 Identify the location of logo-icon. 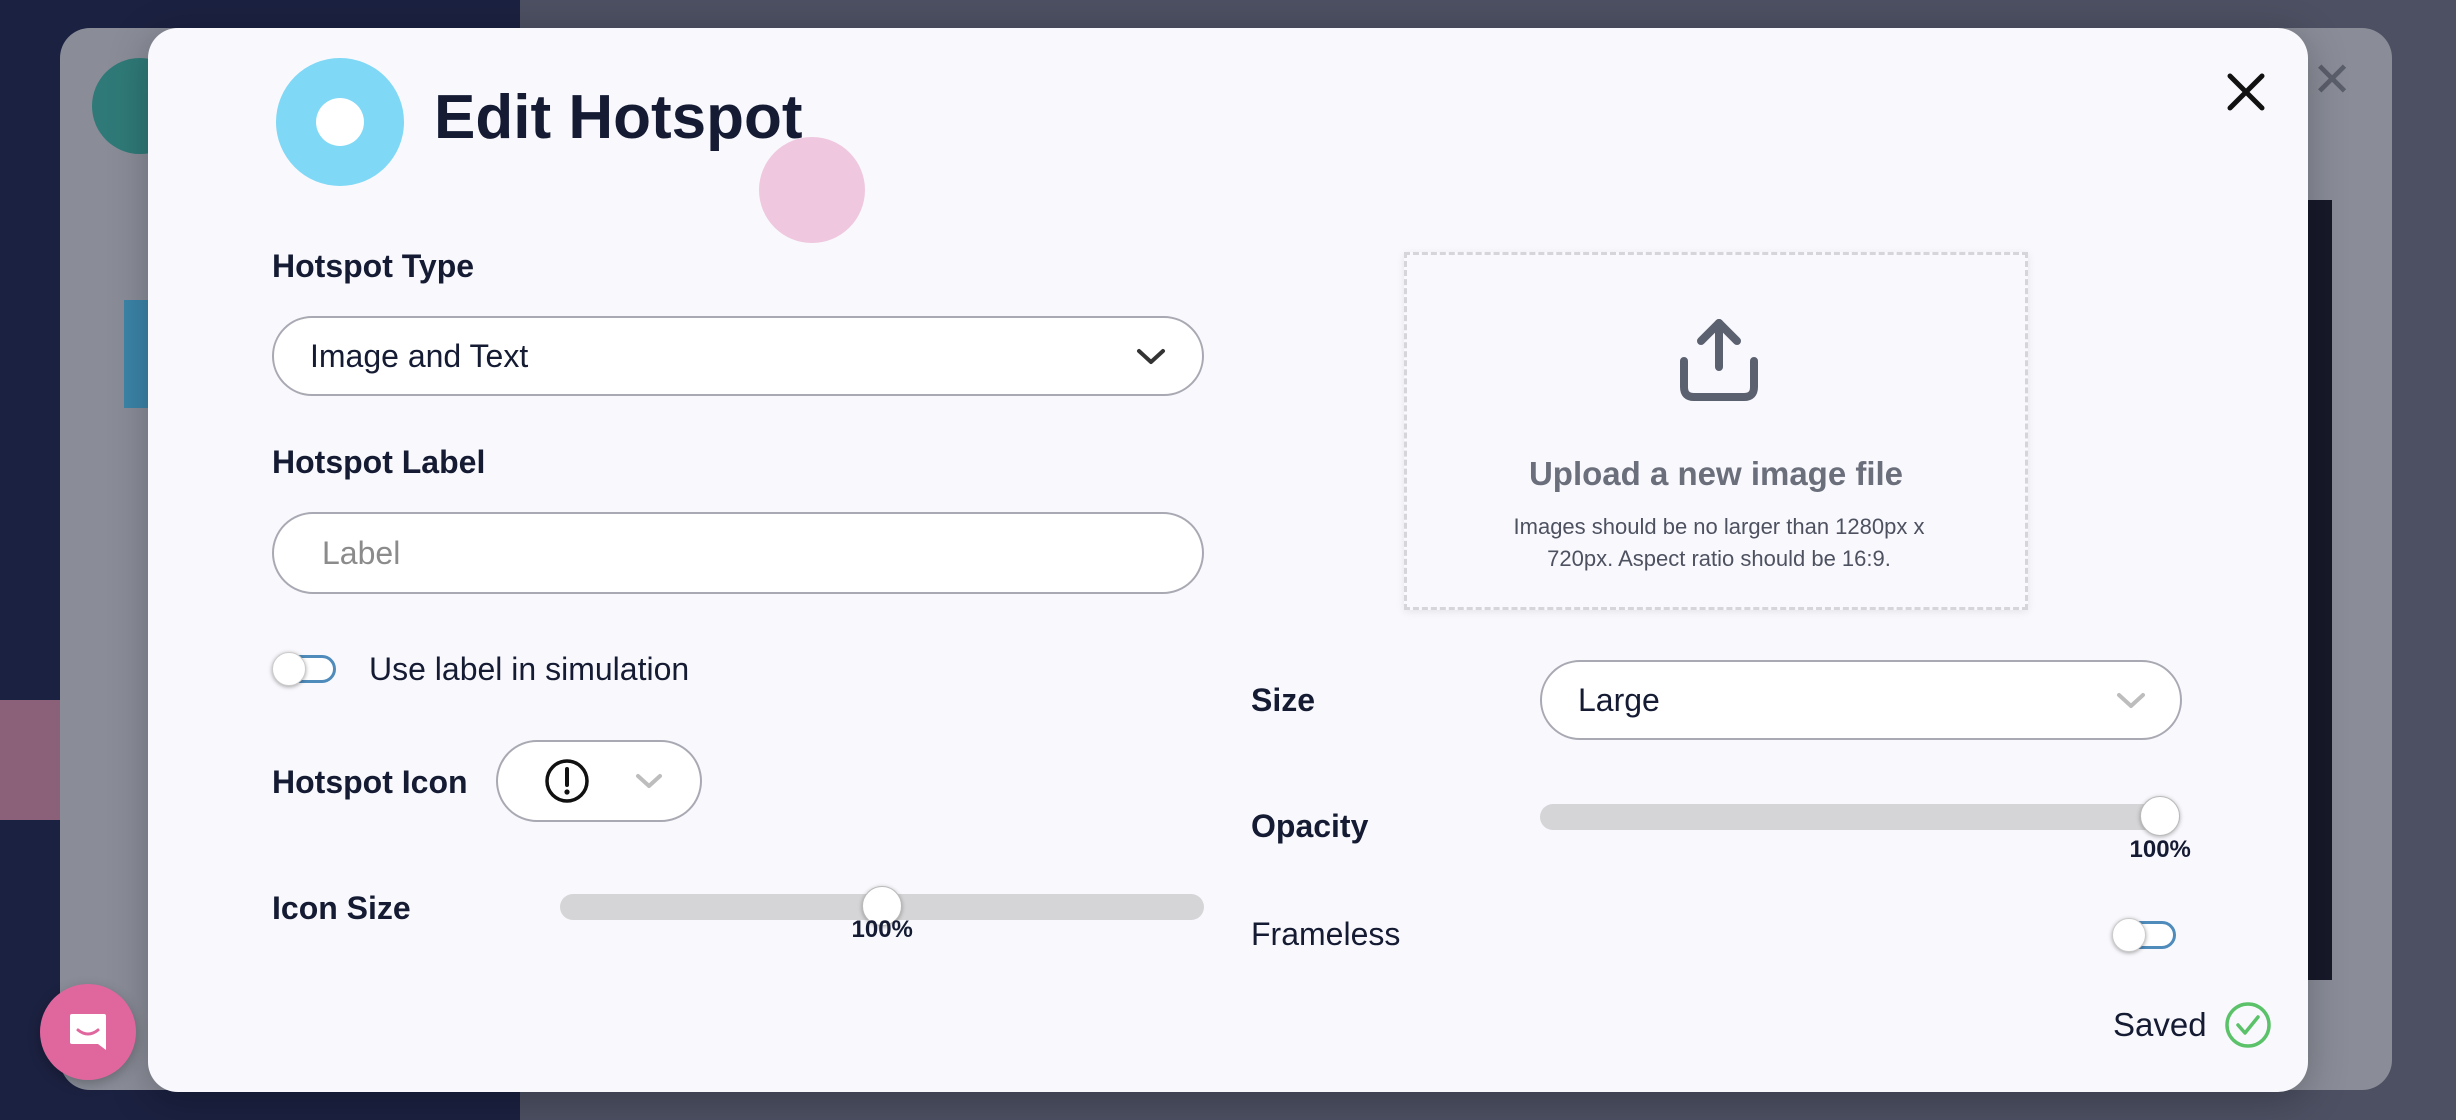
(340, 122).